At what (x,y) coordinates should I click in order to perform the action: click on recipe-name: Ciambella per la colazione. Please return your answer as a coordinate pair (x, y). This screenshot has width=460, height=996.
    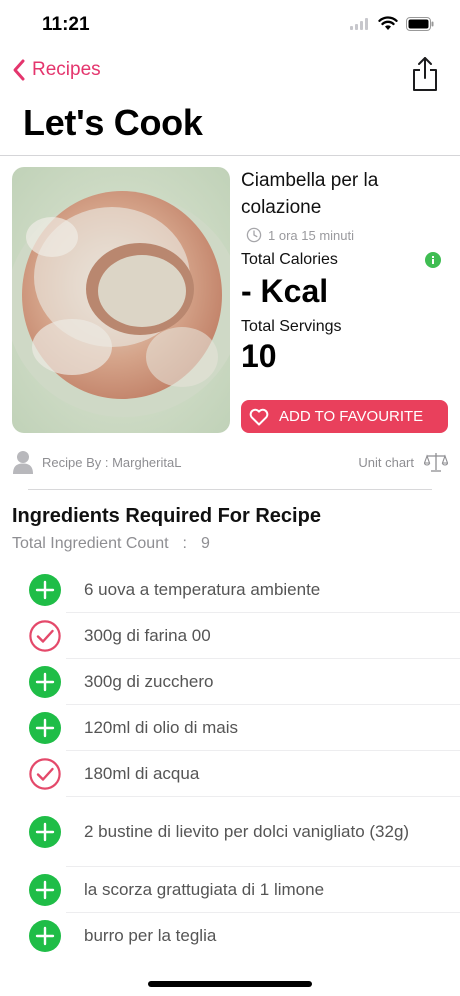
    Looking at the image, I should click on (310, 194).